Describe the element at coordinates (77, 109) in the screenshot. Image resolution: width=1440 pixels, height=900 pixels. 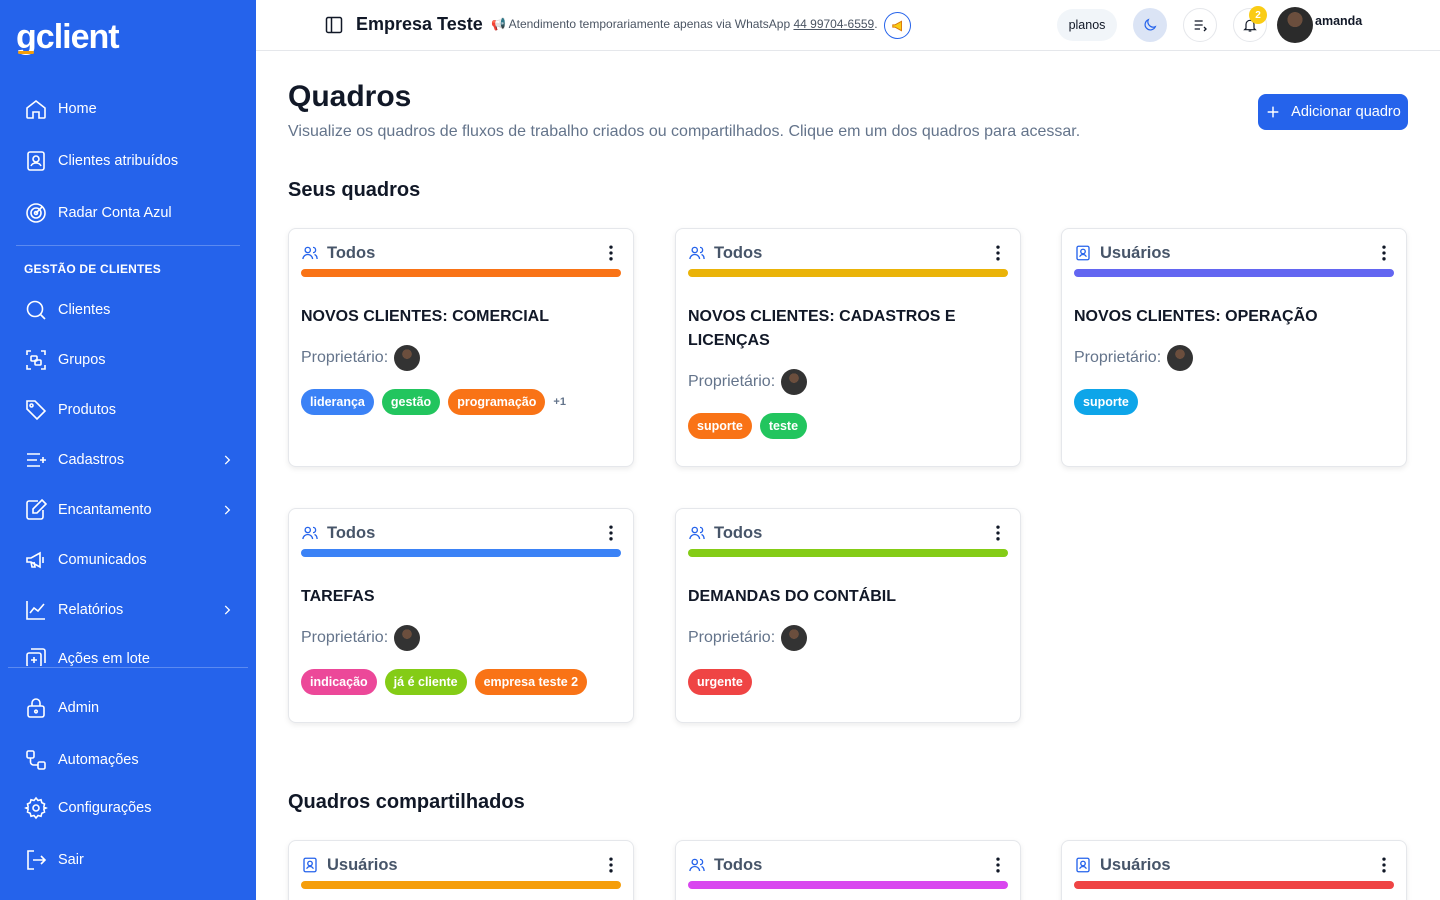
I see `sidebar-item-label: Home` at that location.